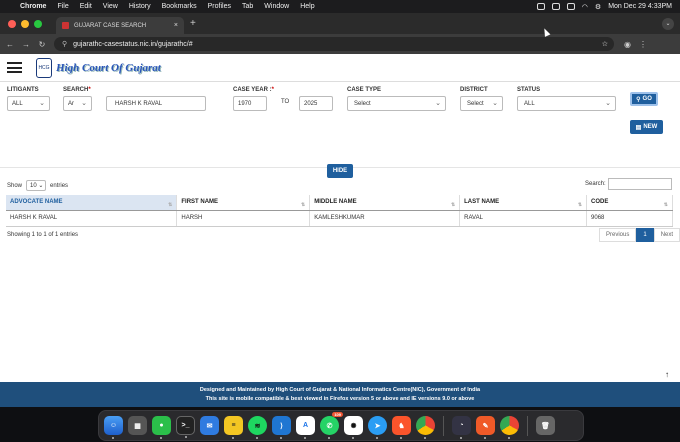 The image size is (680, 442). Describe the element at coordinates (425, 427) in the screenshot. I see `chrome-icon` at that location.